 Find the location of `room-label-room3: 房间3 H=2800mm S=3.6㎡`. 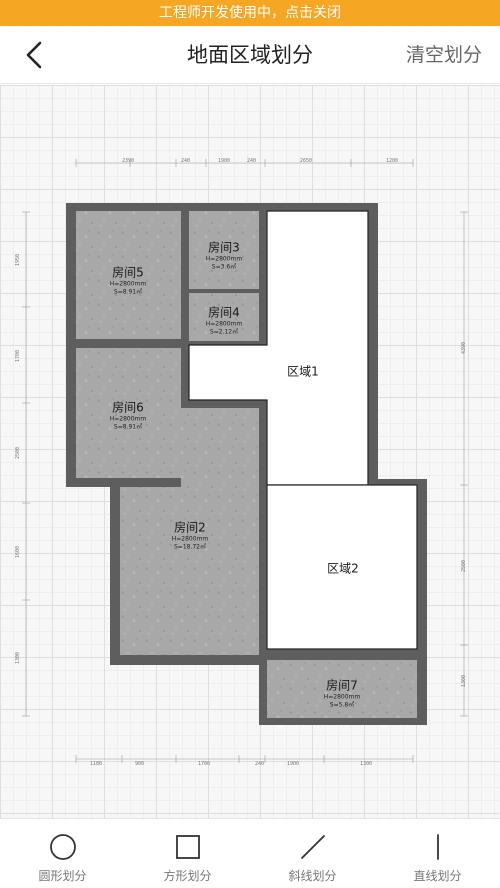

room-label-room3: 房间3 H=2800mm S=3.6㎡ is located at coordinates (224, 255).